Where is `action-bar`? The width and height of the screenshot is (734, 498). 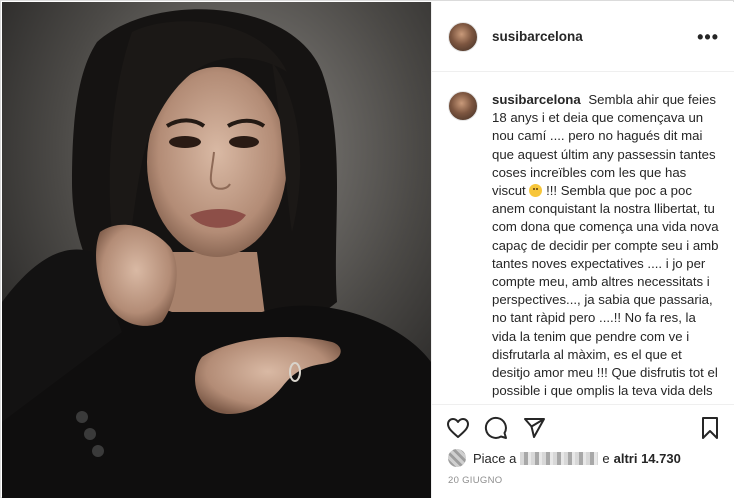 action-bar is located at coordinates (584, 428).